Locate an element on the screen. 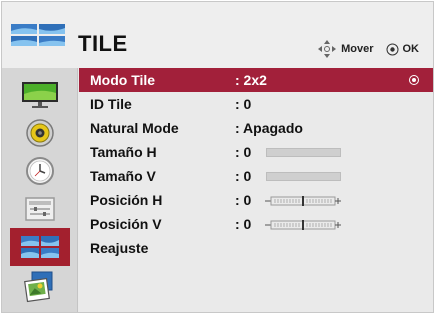 This screenshot has width=435, height=314. menu-row-position-v: Posición V : 0 is located at coordinates (256, 224).